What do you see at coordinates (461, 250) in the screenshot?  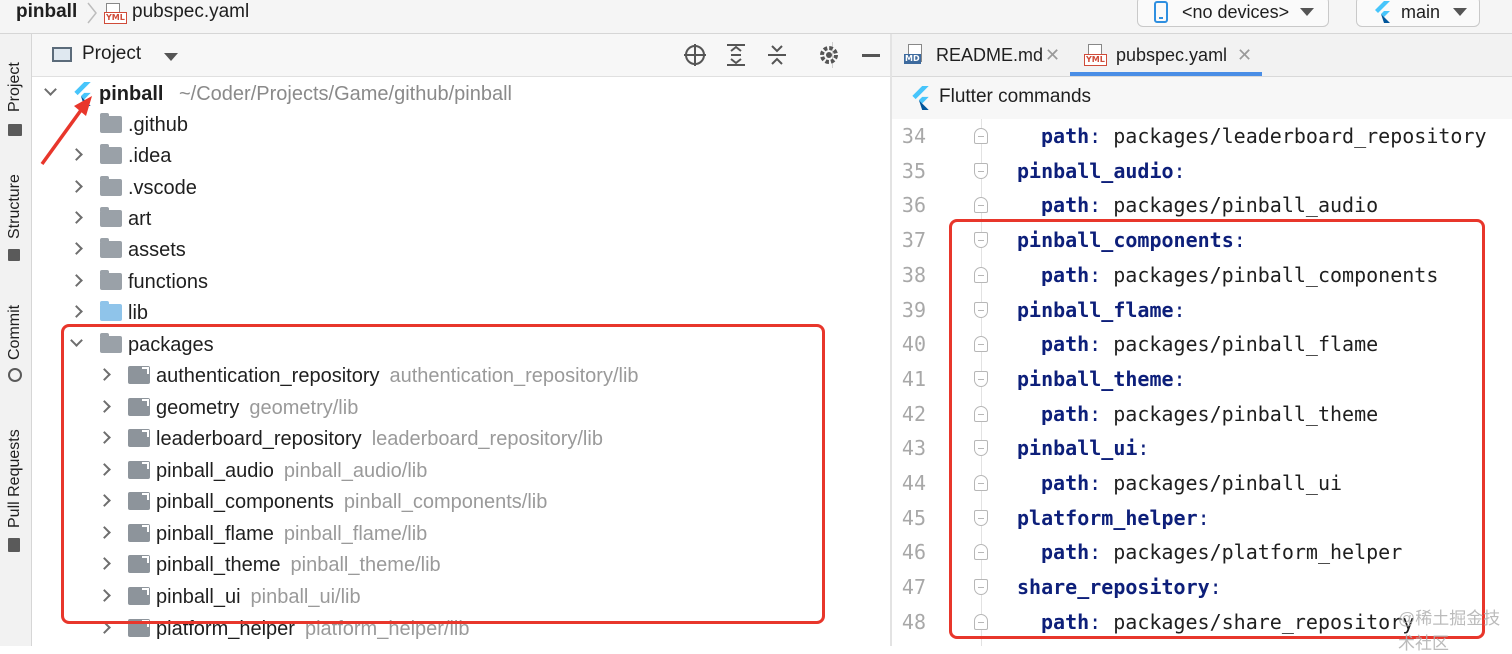 I see `tree-item: assets` at bounding box center [461, 250].